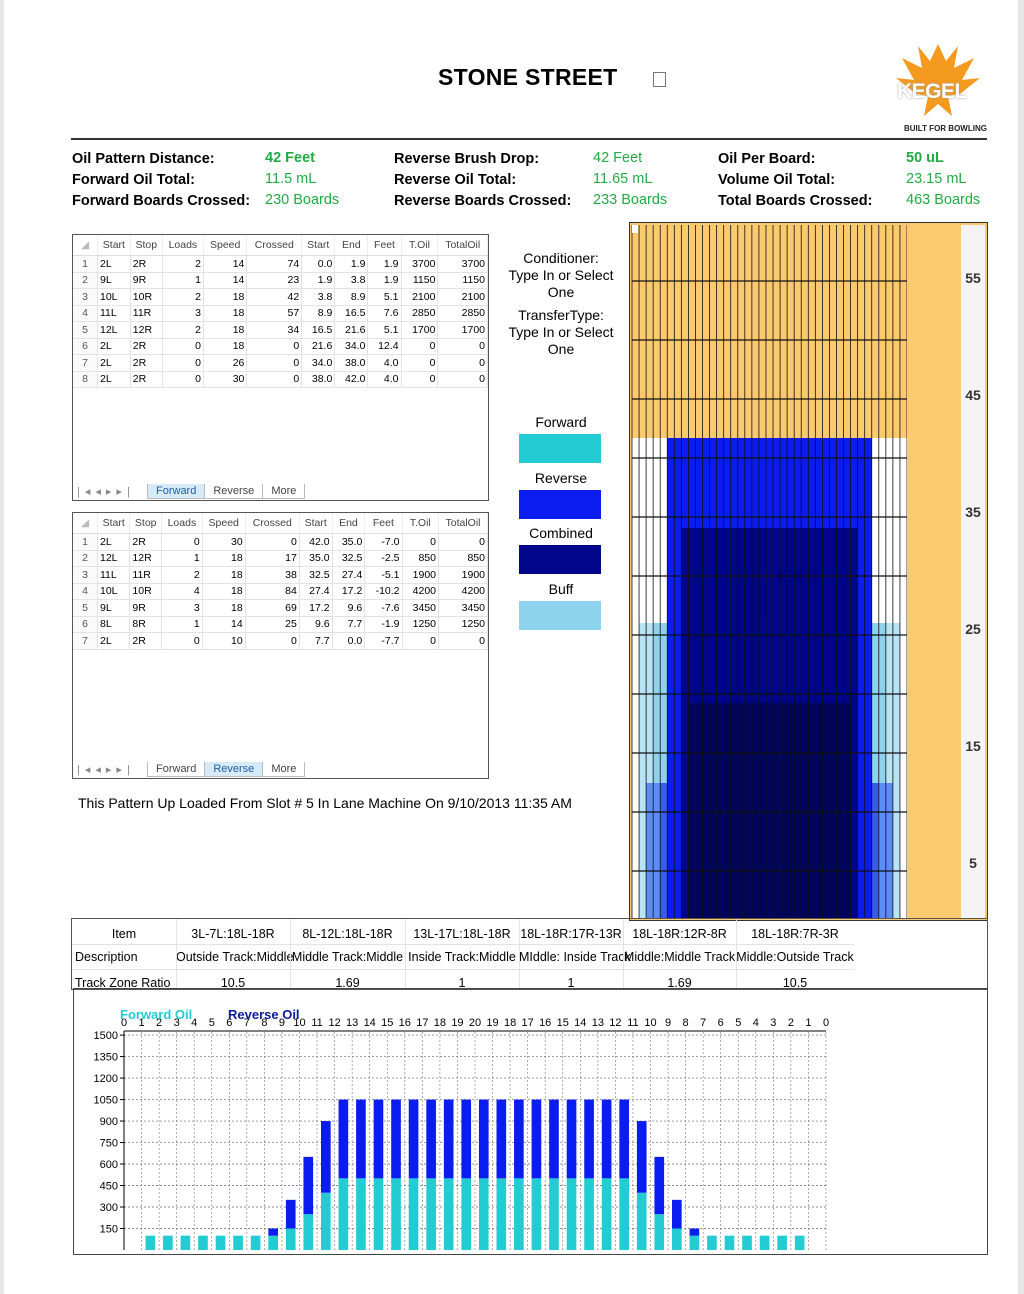 This screenshot has width=1024, height=1294. I want to click on table-row: 3 11L 11R 2 18 38 32.5 27.4 -5.1 1900 1900, so click(280, 575).